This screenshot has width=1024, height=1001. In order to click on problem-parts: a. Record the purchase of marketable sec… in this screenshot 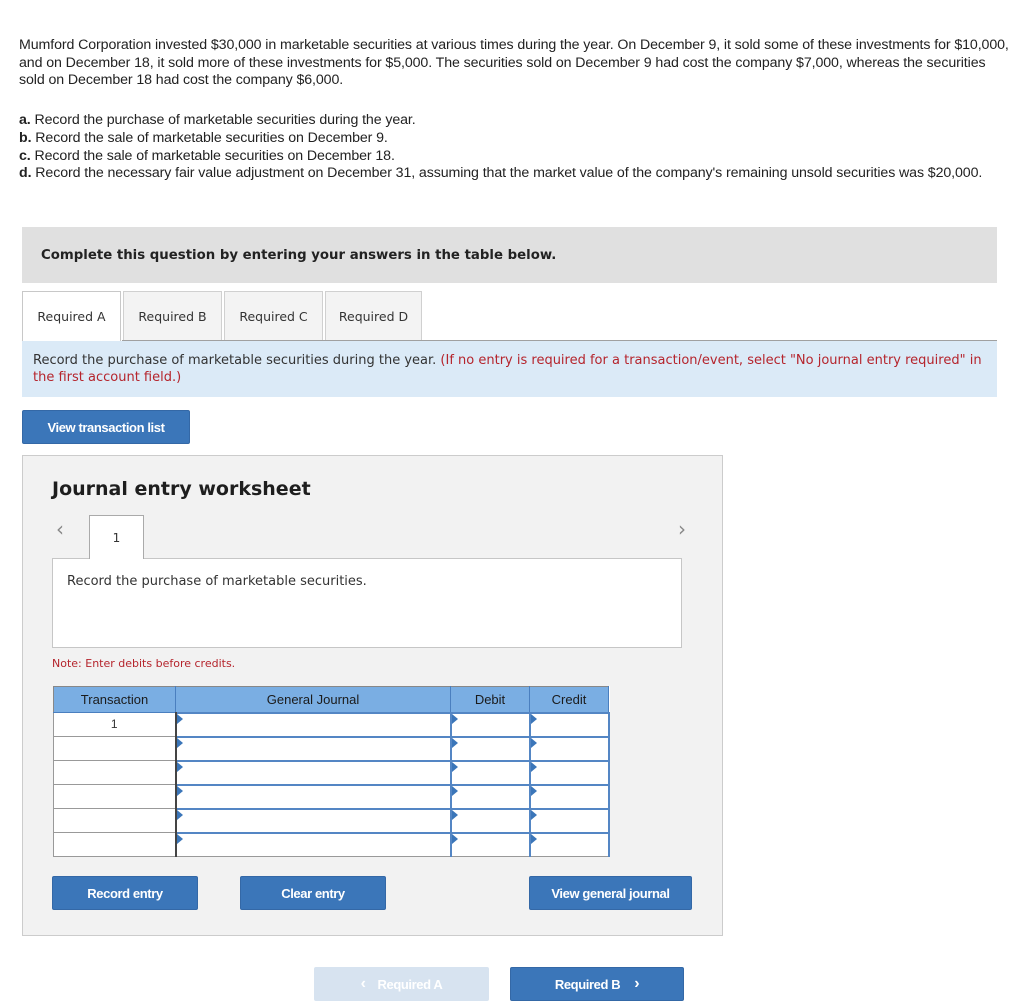, I will do `click(516, 147)`.